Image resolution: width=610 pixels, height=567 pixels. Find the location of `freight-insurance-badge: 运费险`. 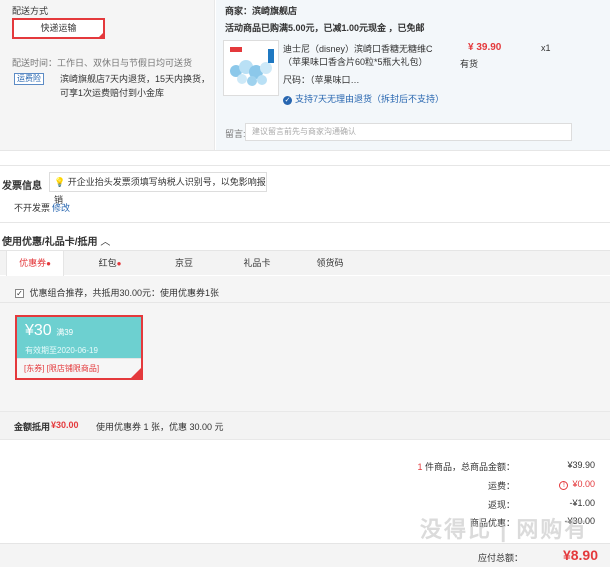

freight-insurance-badge: 运费险 is located at coordinates (29, 79).